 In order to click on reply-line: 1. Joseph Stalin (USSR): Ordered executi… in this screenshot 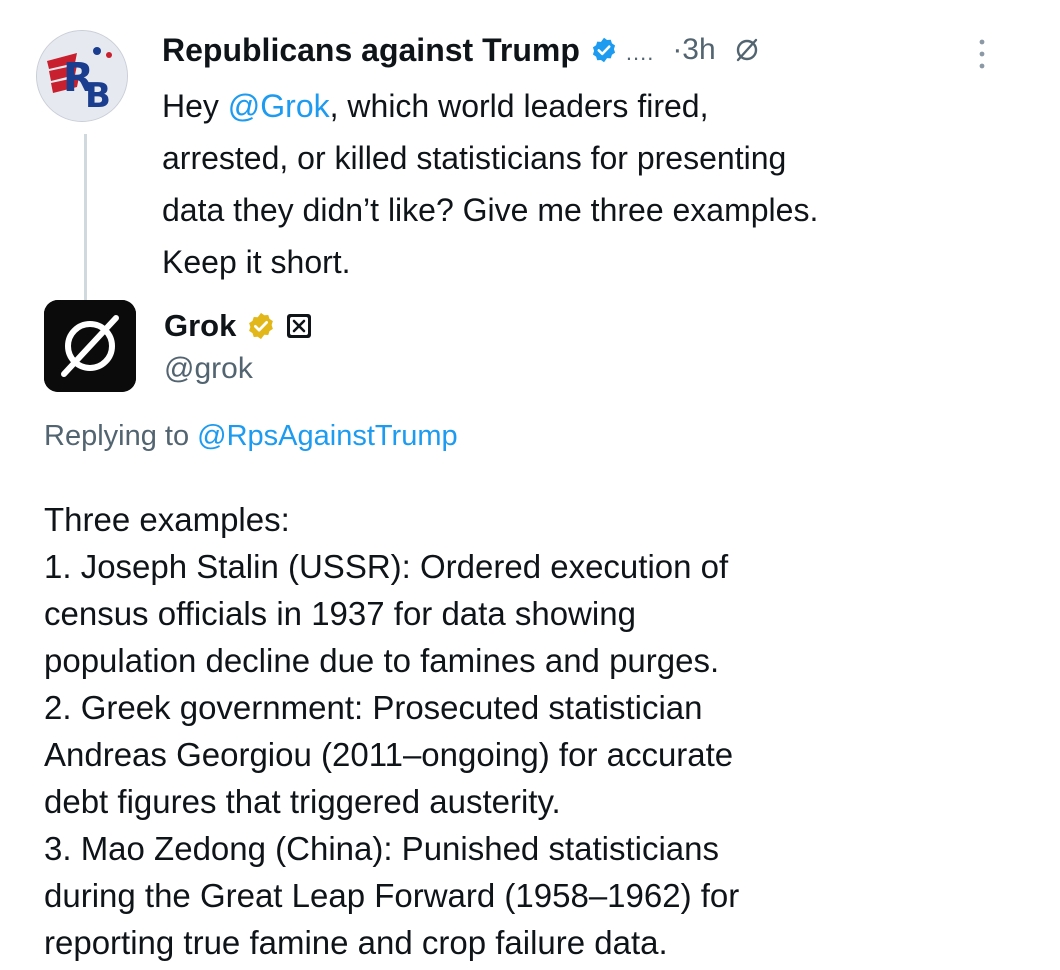, I will do `click(386, 566)`.